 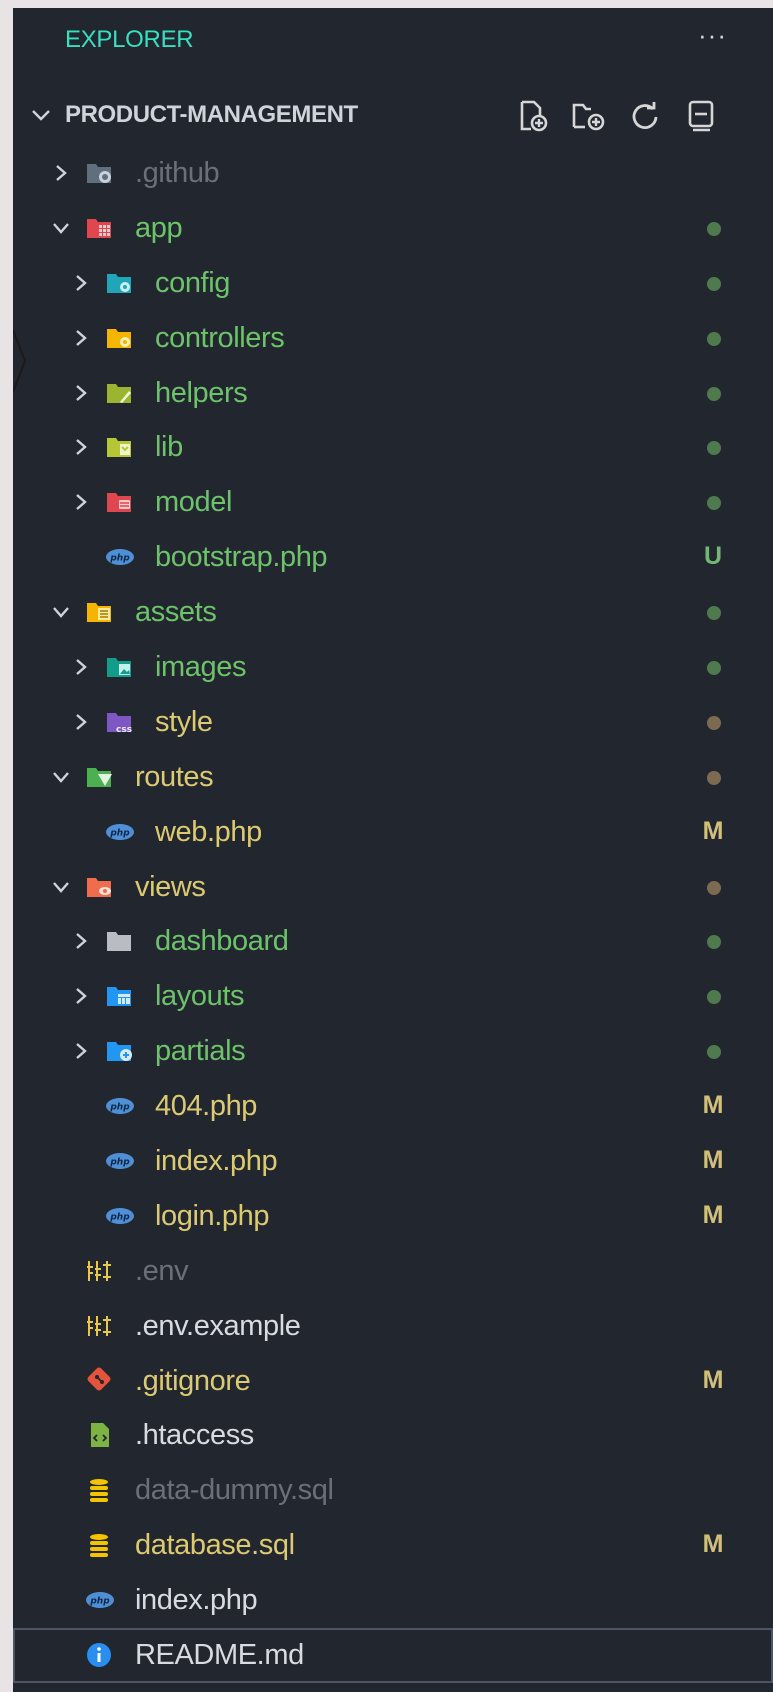 I want to click on tree-item-label: index.php, so click(x=216, y=1161).